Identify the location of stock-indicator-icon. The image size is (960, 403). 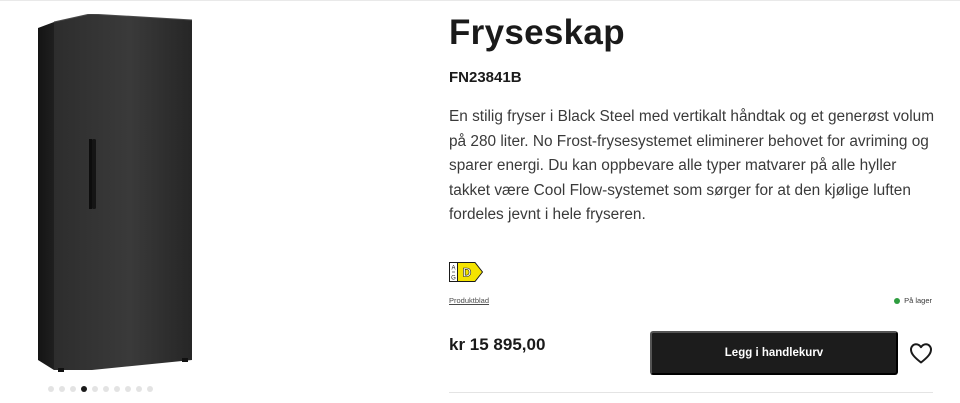
(897, 300).